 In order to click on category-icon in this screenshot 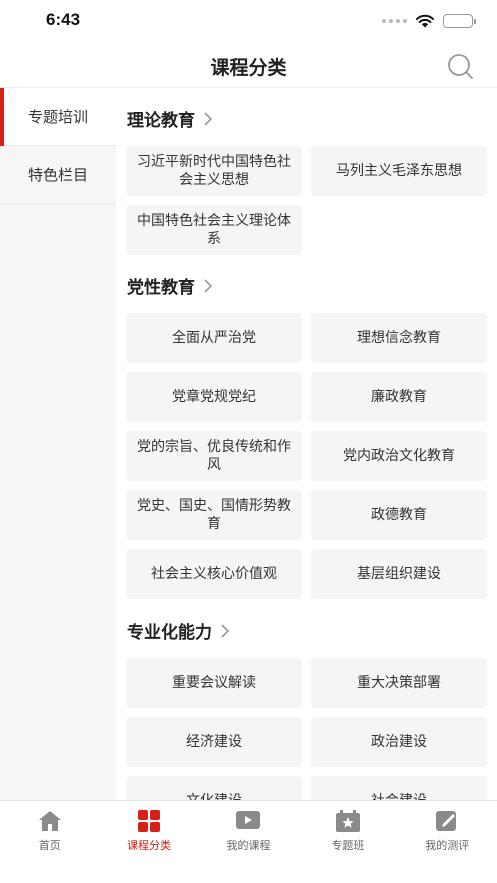, I will do `click(149, 821)`.